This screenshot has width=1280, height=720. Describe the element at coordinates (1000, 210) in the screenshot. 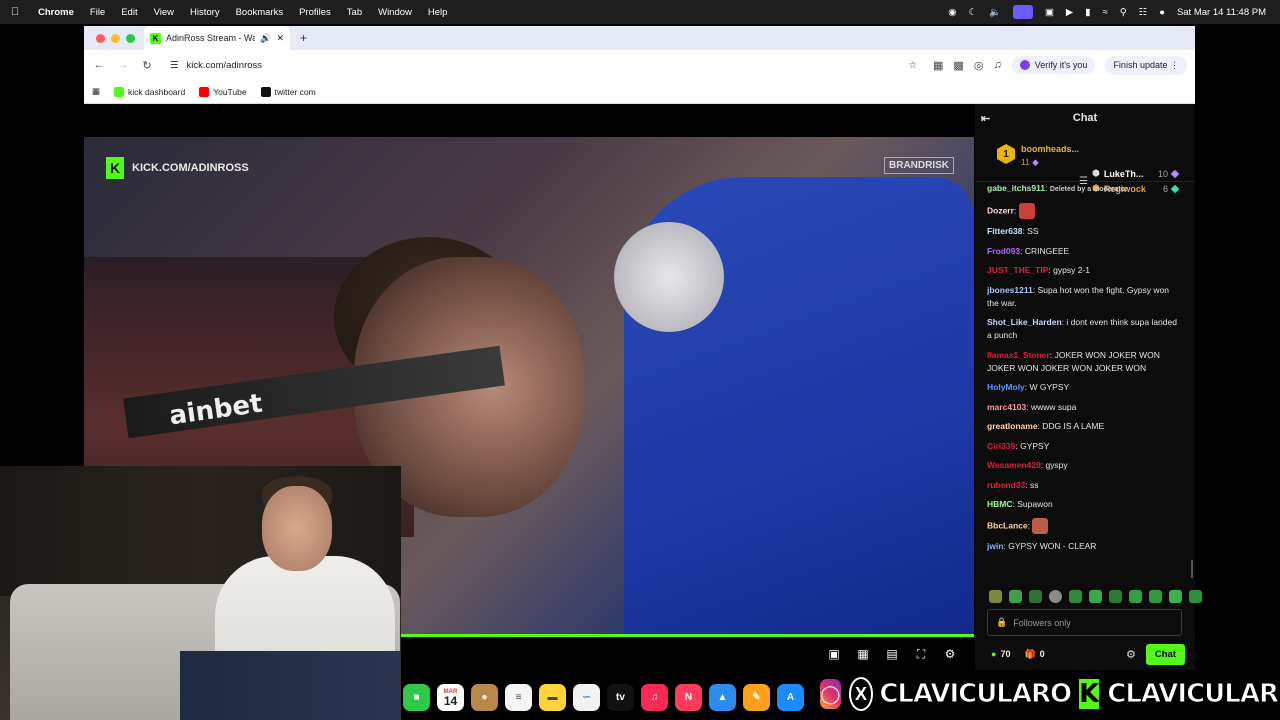

I see `chat-username: Dozerr` at that location.